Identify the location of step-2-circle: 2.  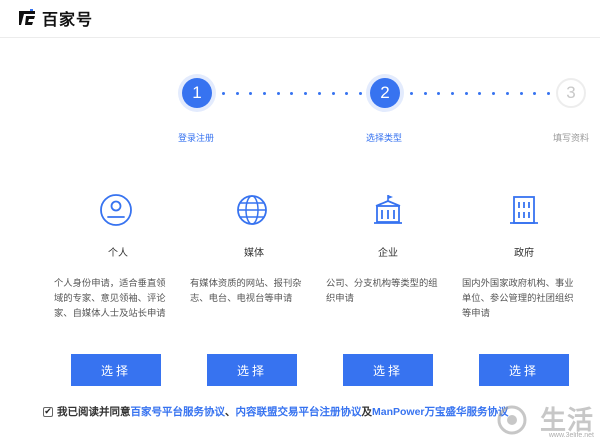
(385, 93).